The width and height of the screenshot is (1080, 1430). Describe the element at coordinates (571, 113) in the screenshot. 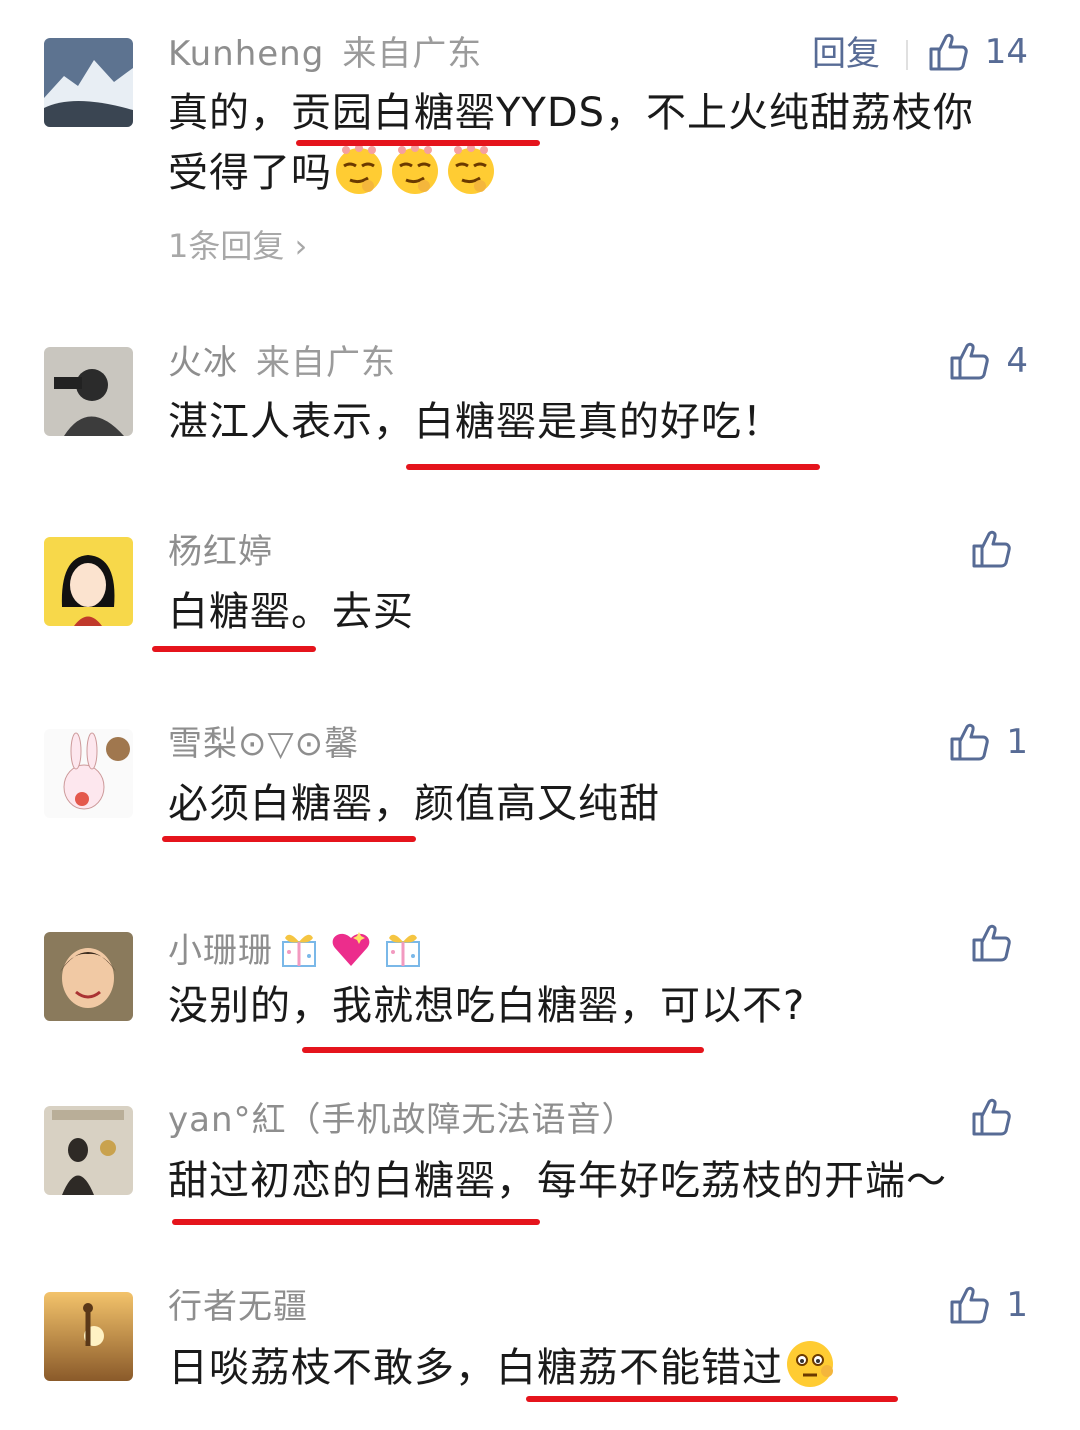

I see `comment-text-line1: 真的，贡园白糖罂YYDS，不上火纯甜荔枝你` at that location.